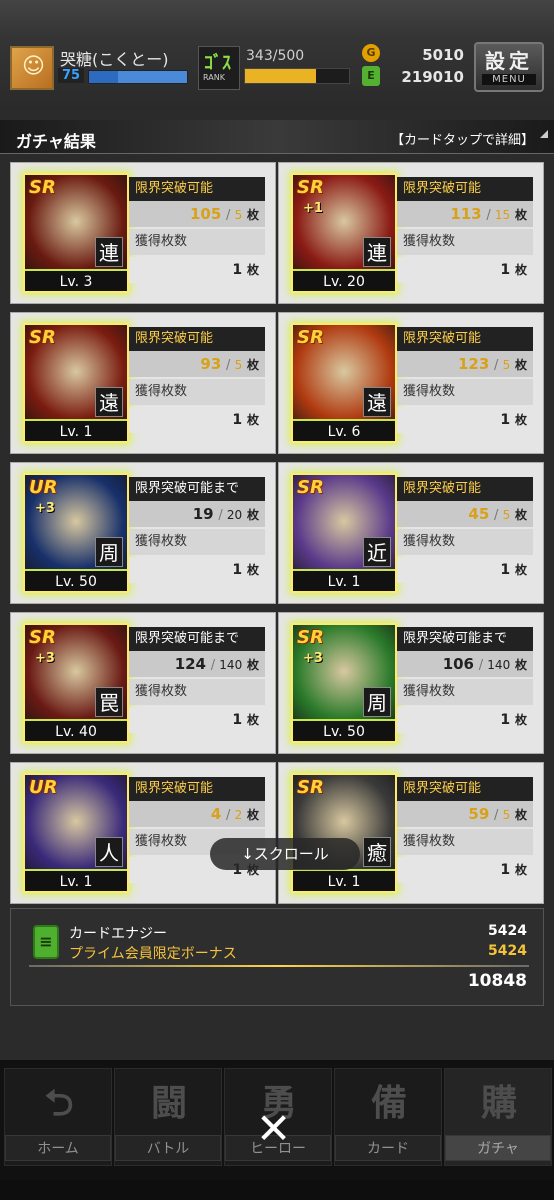 This screenshot has width=554, height=1200. I want to click on card-type-badge: 人, so click(109, 852).